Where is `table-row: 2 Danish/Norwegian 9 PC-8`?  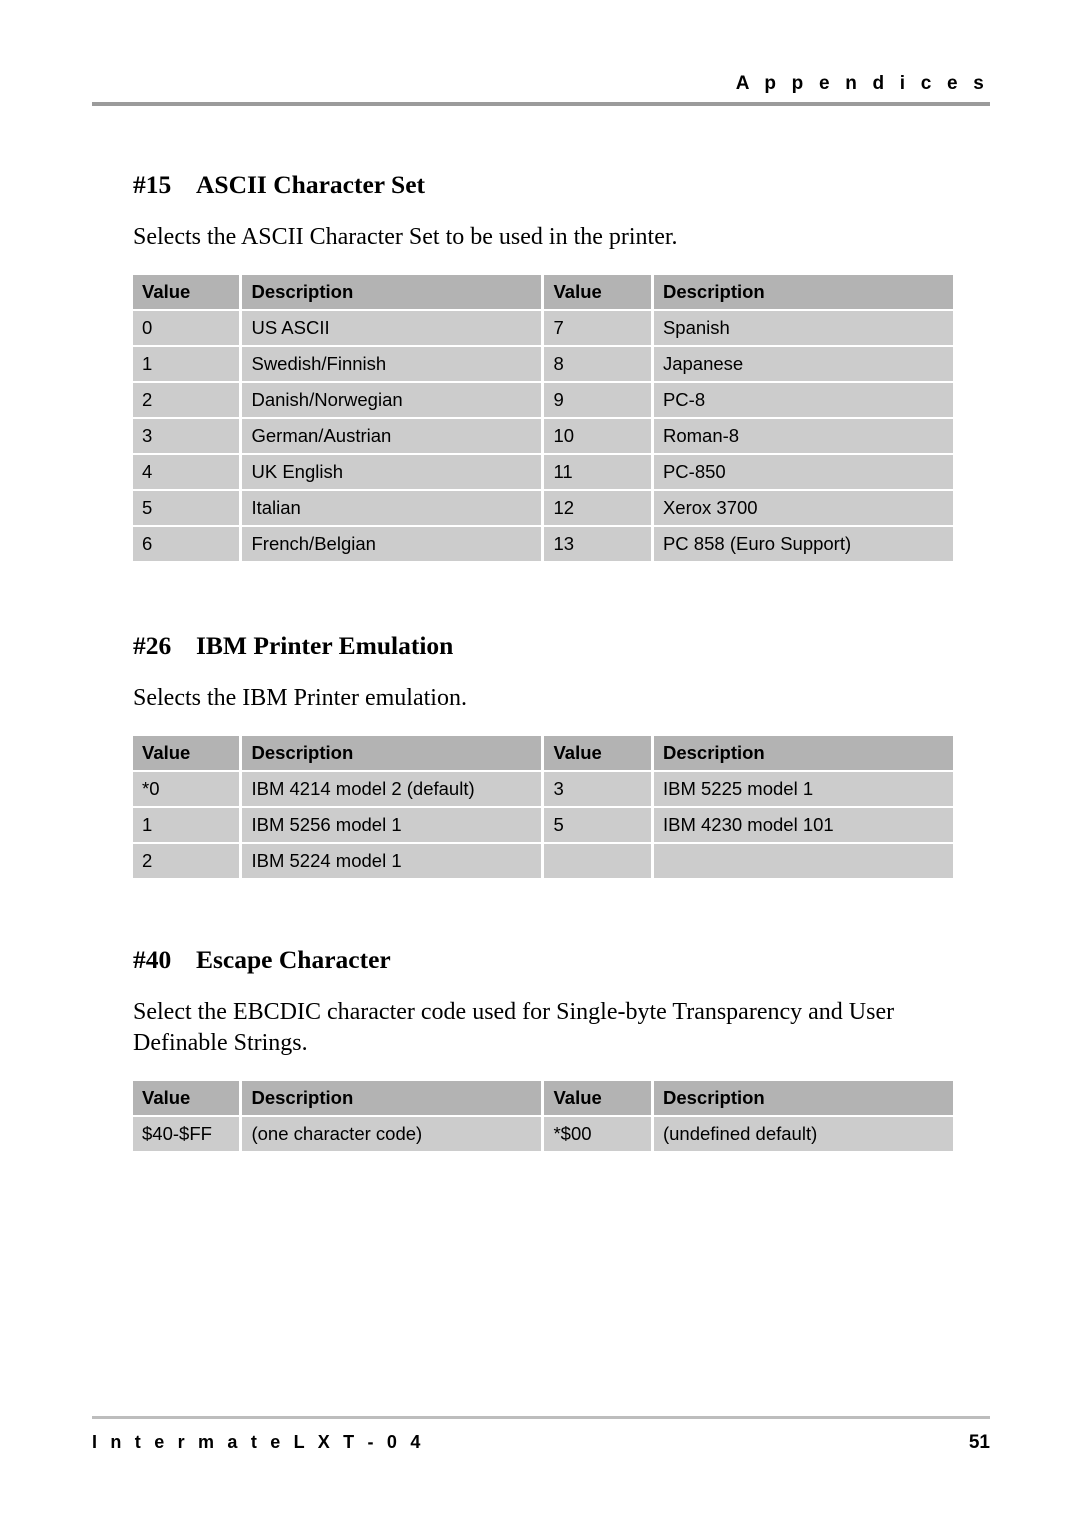 table-row: 2 Danish/Norwegian 9 PC-8 is located at coordinates (543, 400).